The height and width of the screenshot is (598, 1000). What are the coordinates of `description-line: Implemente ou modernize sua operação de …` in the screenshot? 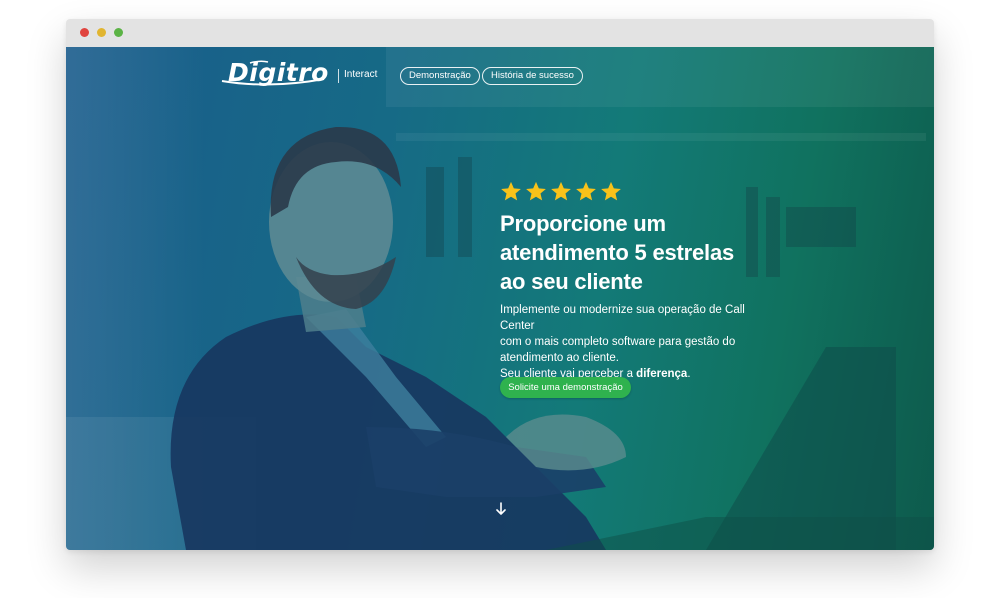 It's located at (622, 318).